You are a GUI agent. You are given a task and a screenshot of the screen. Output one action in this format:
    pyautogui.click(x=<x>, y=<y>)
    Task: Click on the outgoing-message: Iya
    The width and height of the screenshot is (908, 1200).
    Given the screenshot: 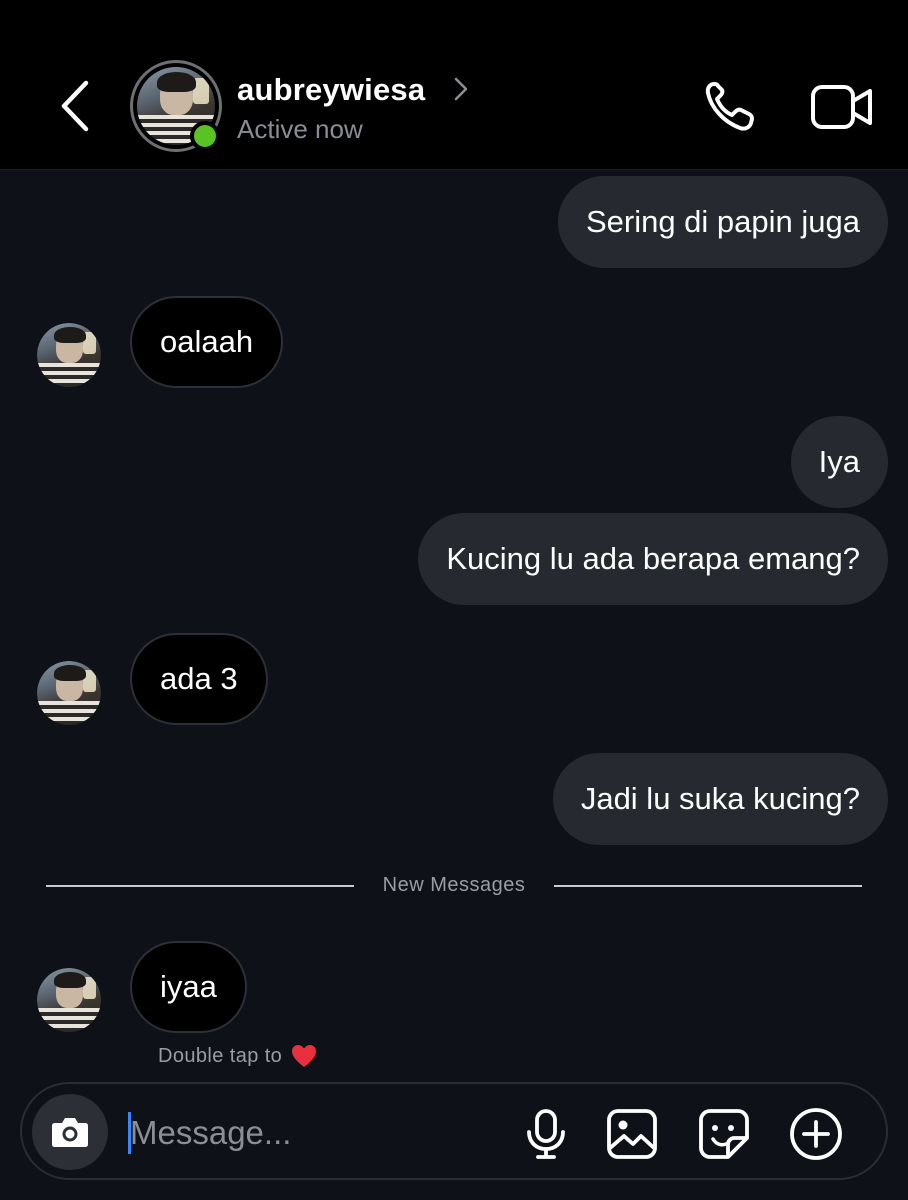 What is the action you would take?
    pyautogui.click(x=839, y=462)
    